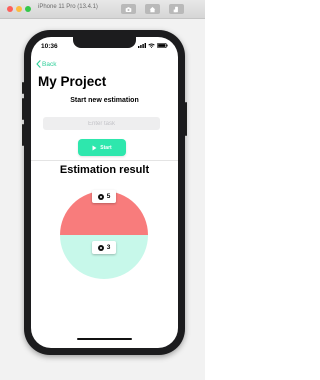  What do you see at coordinates (49, 46) in the screenshot?
I see `status-time: 10:36` at bounding box center [49, 46].